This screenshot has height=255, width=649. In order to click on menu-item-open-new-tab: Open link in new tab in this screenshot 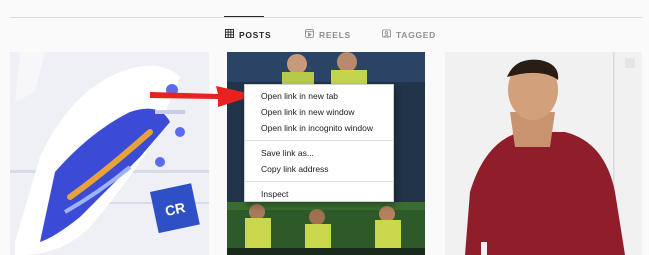, I will do `click(319, 96)`.